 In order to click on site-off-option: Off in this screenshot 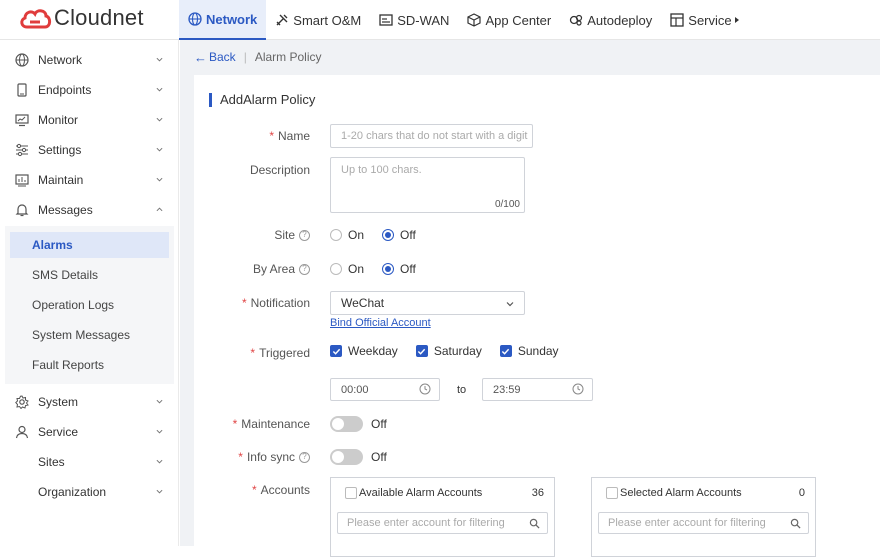, I will do `click(399, 235)`.